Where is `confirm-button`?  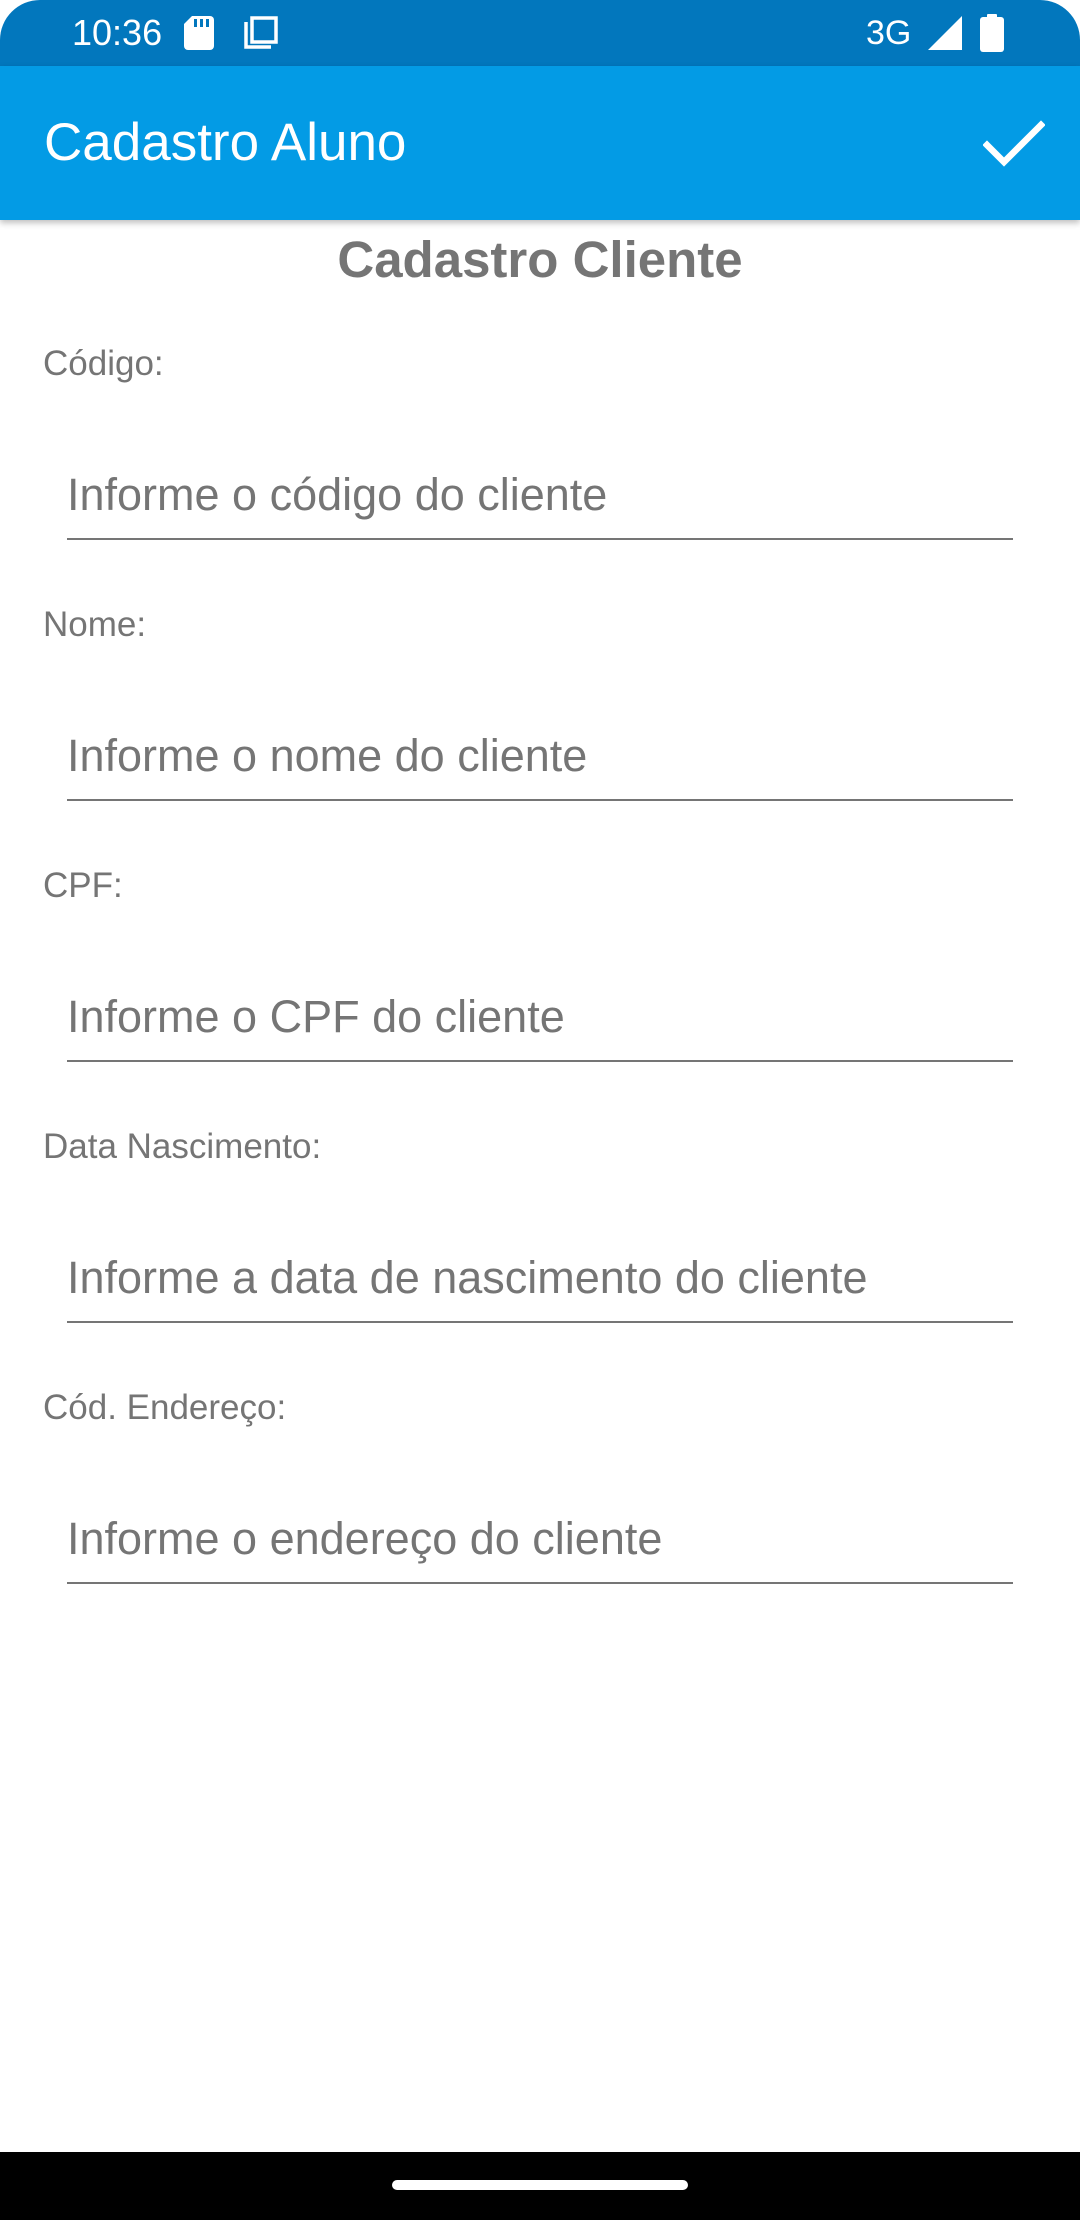
confirm-button is located at coordinates (1014, 144).